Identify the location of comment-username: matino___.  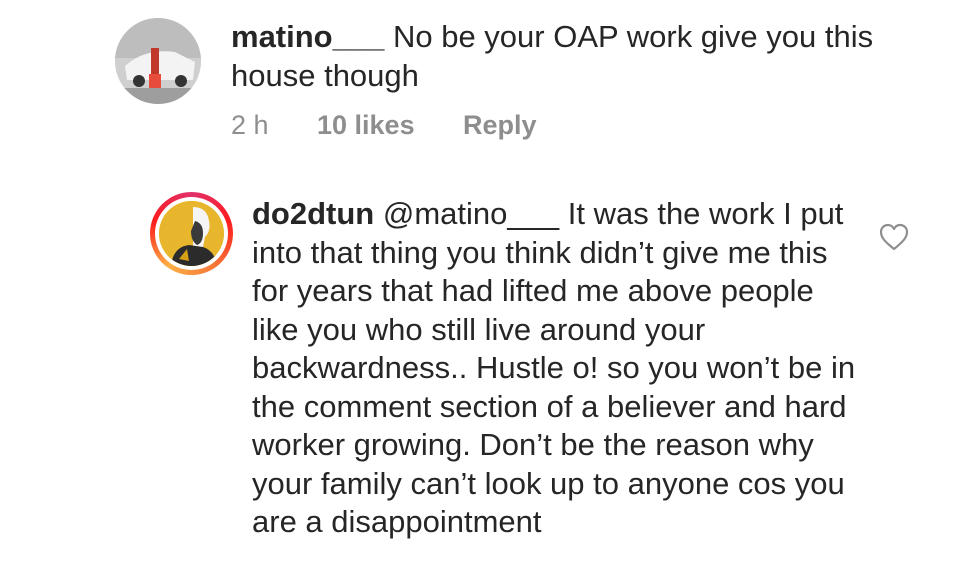
(307, 36).